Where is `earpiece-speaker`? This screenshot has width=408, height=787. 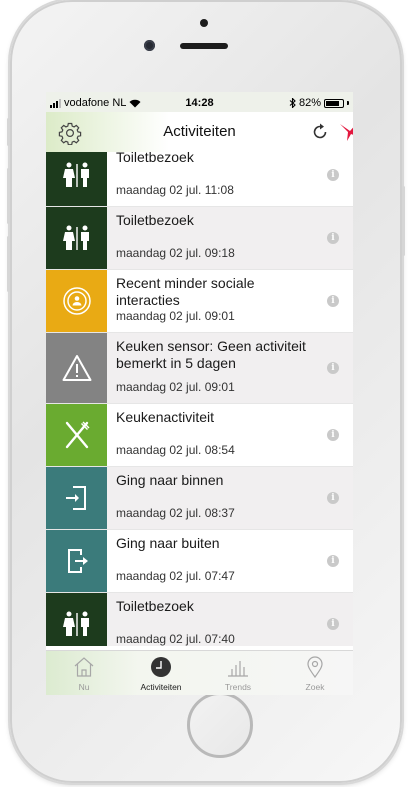
earpiece-speaker is located at coordinates (204, 46).